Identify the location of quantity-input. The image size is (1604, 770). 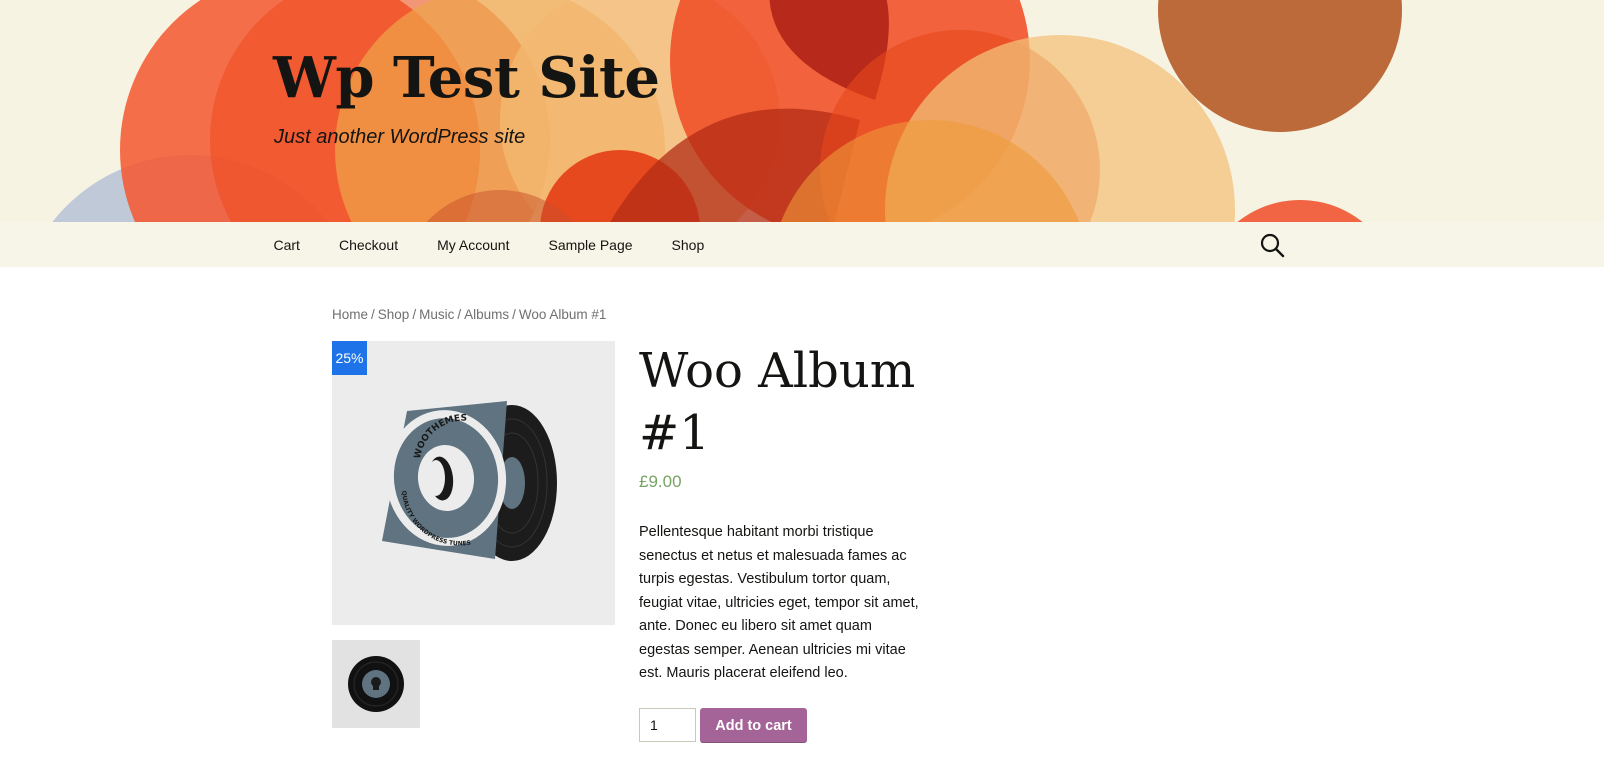
(667, 725).